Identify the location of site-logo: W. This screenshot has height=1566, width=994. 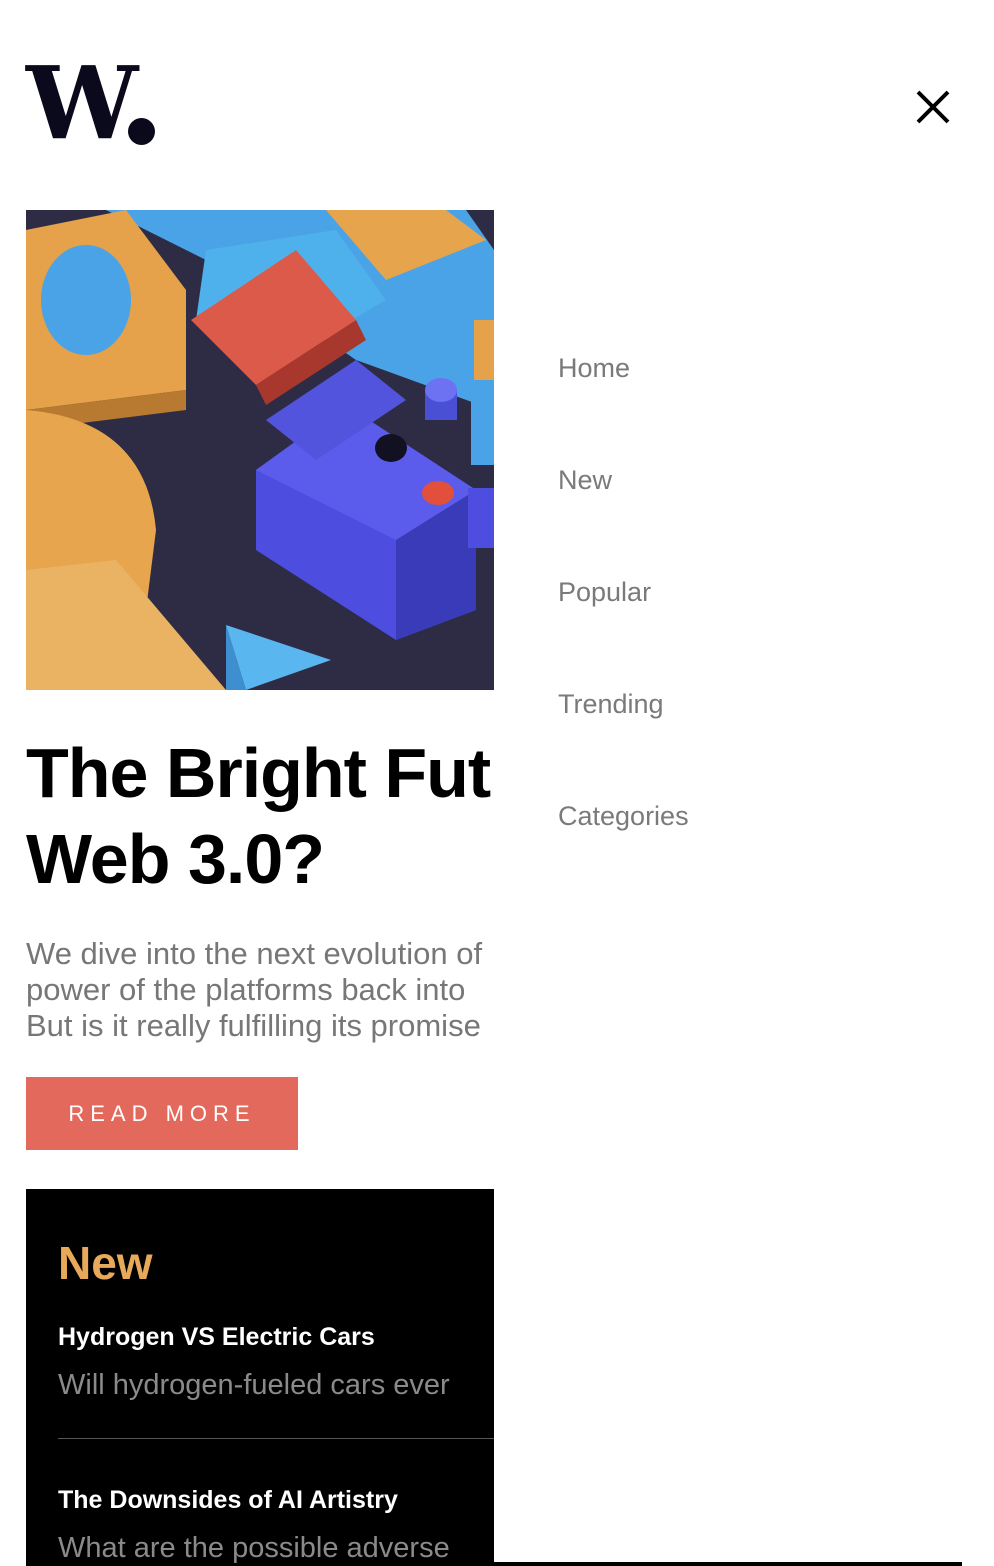
(82, 103).